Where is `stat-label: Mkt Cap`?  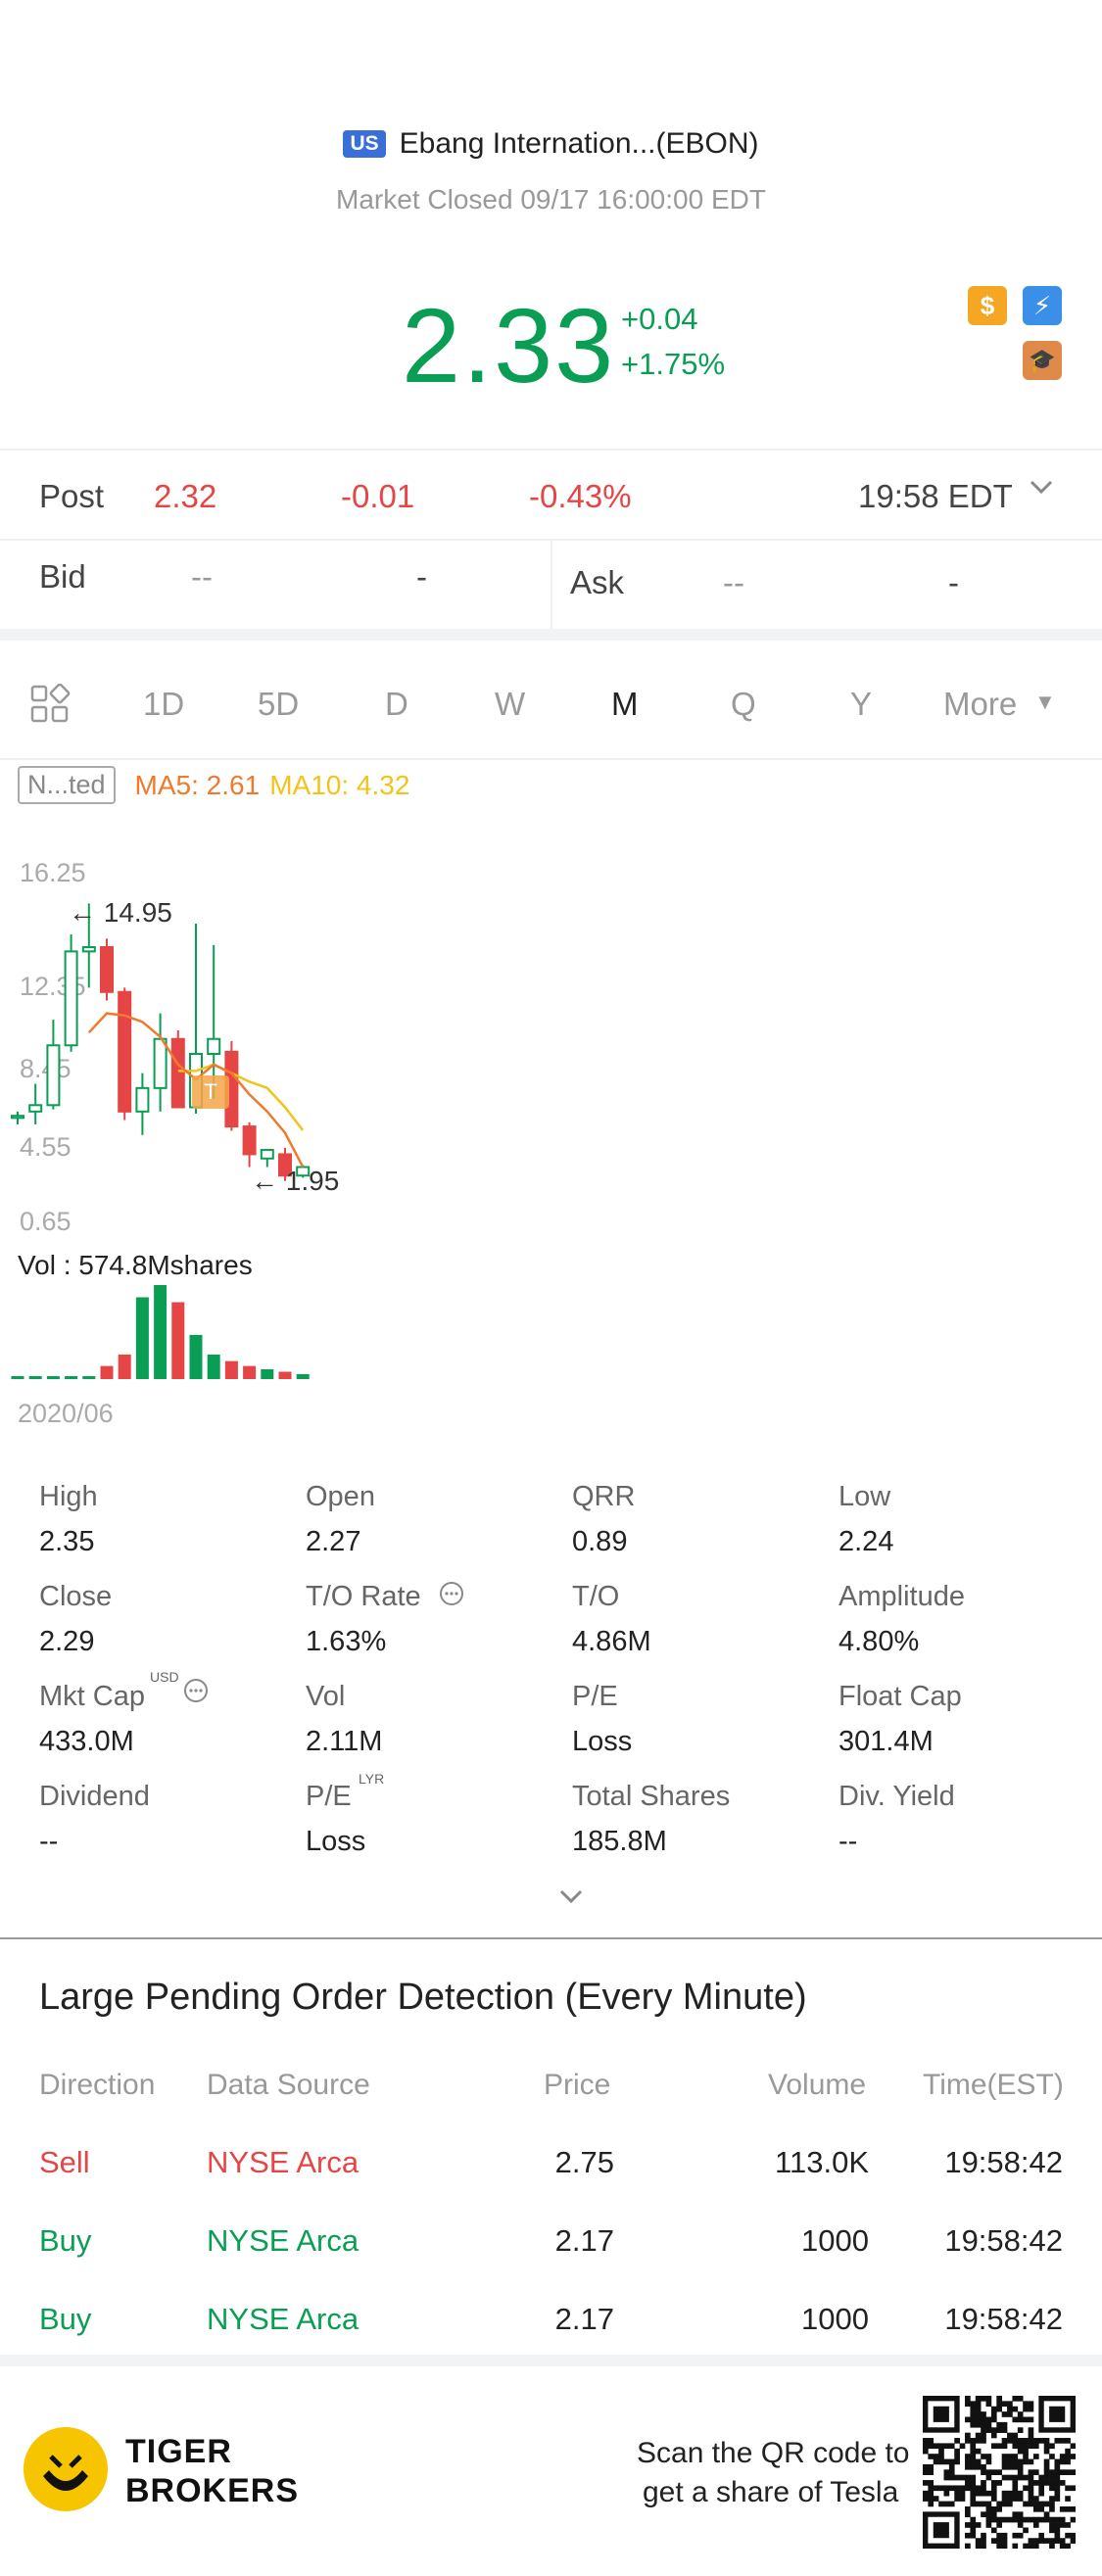
stat-label: Mkt Cap is located at coordinates (92, 1696).